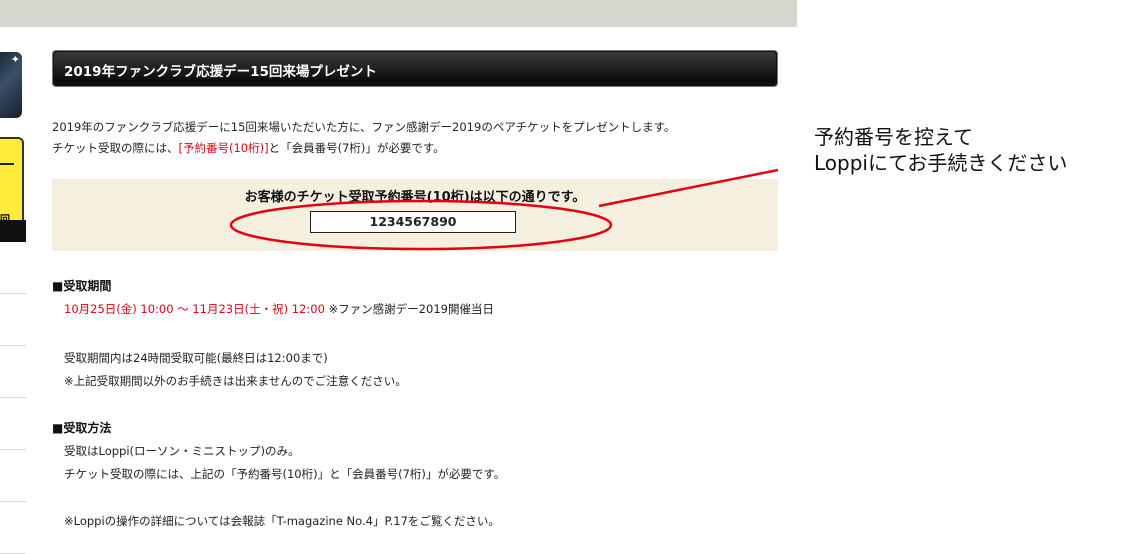 This screenshot has width=1147, height=554. I want to click on highlight-ellipse, so click(421, 225).